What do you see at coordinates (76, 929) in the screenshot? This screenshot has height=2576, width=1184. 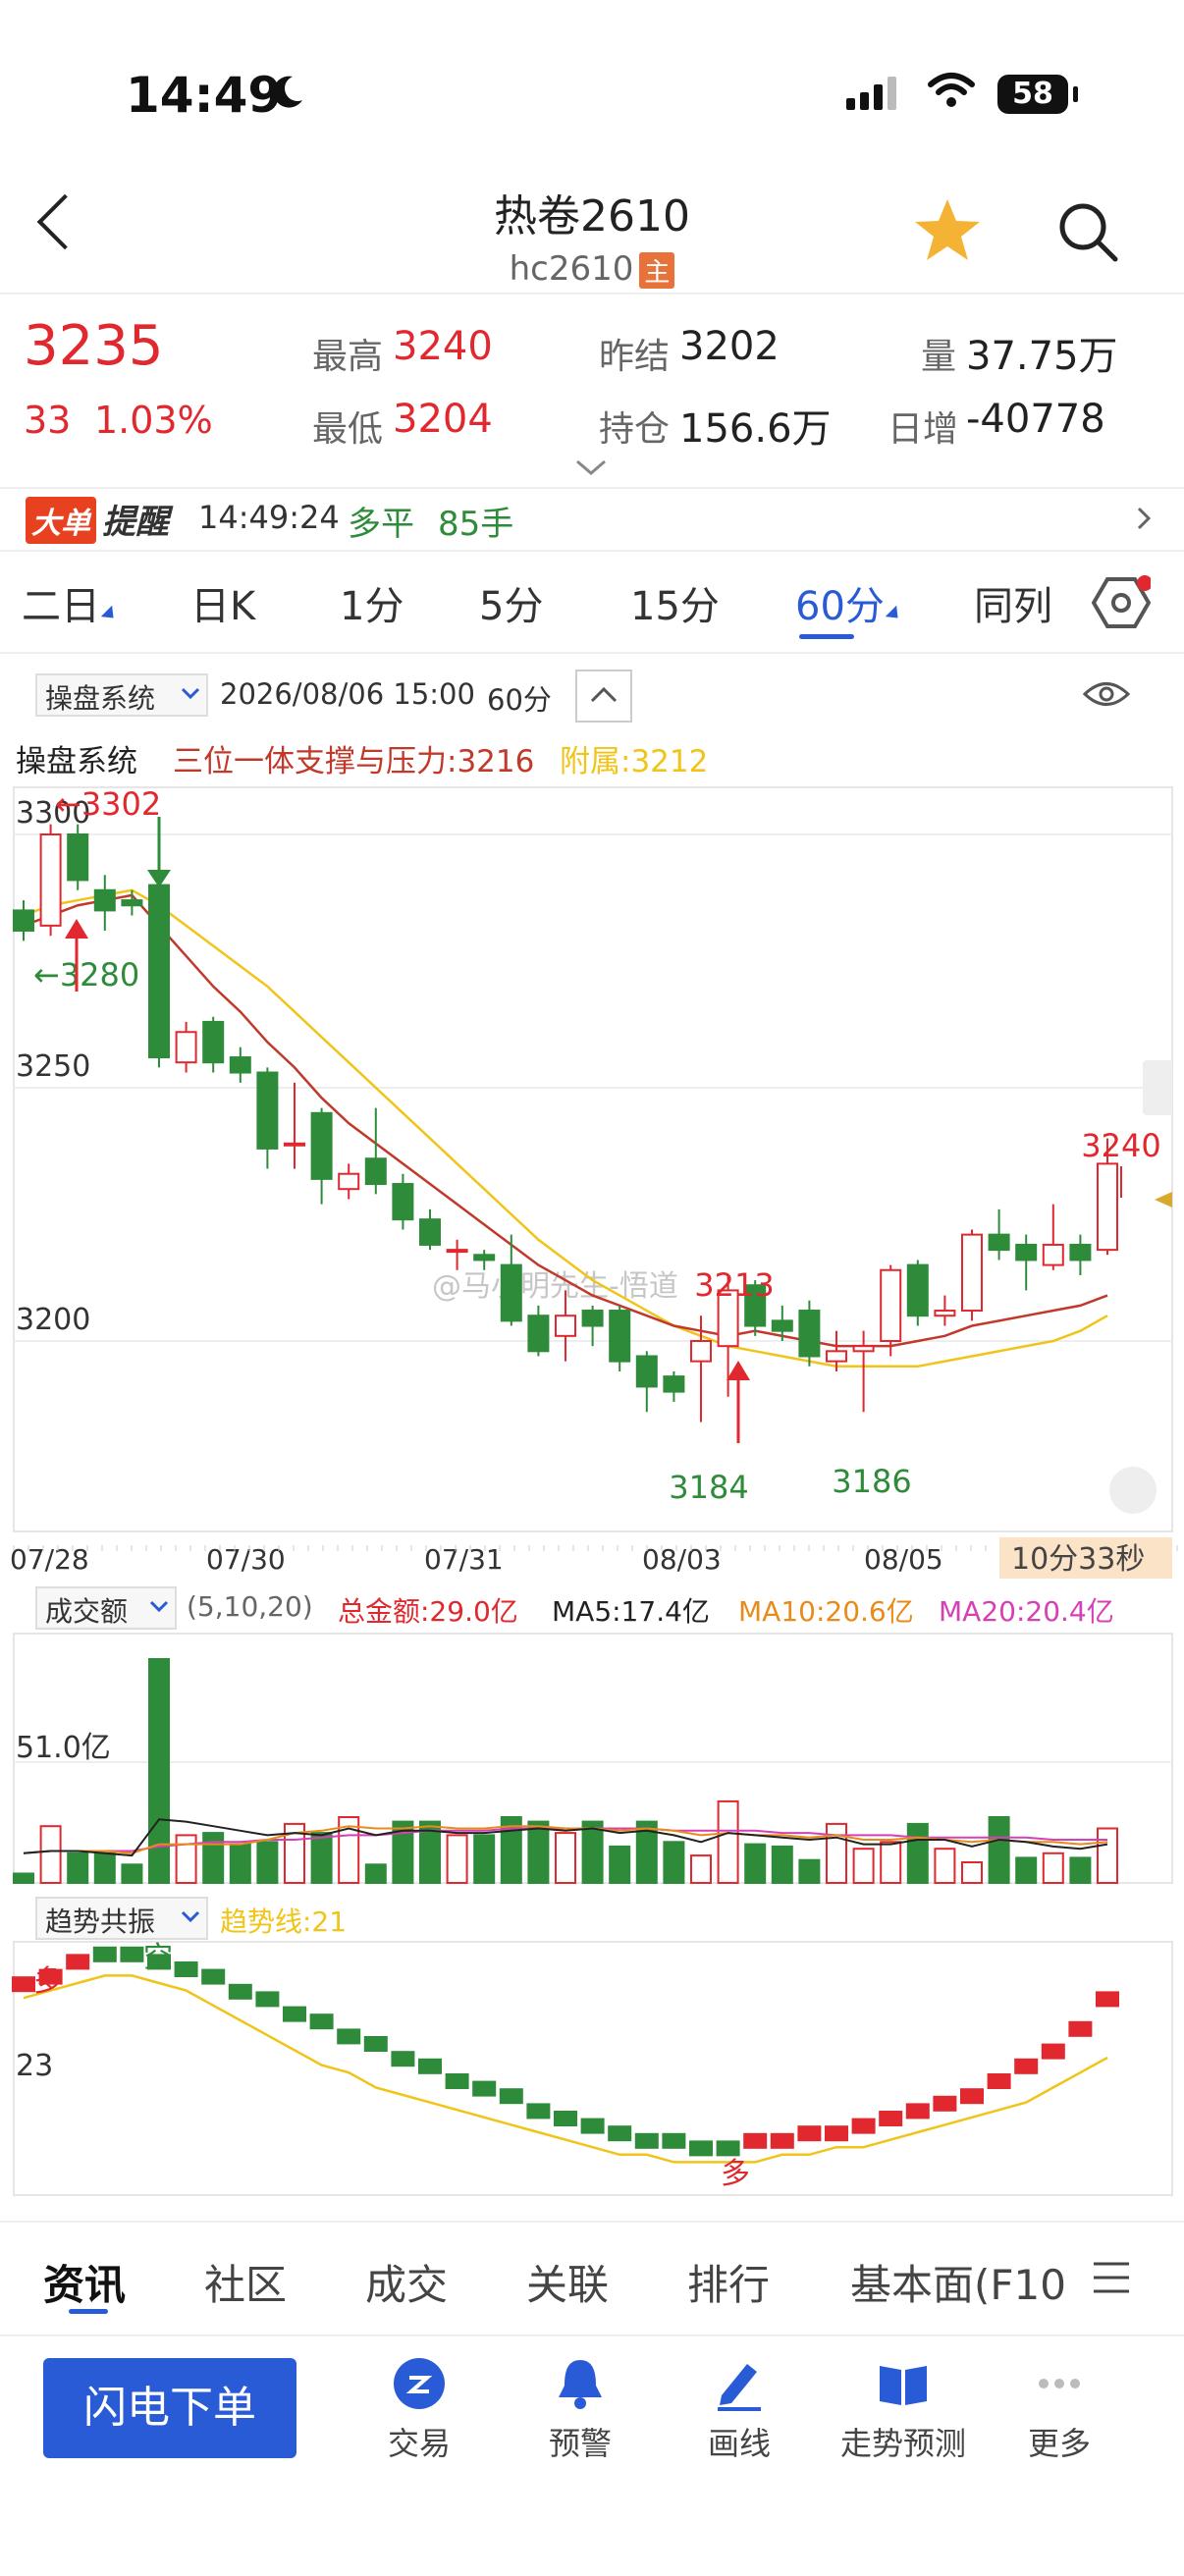 I see `signal-arrowhead` at bounding box center [76, 929].